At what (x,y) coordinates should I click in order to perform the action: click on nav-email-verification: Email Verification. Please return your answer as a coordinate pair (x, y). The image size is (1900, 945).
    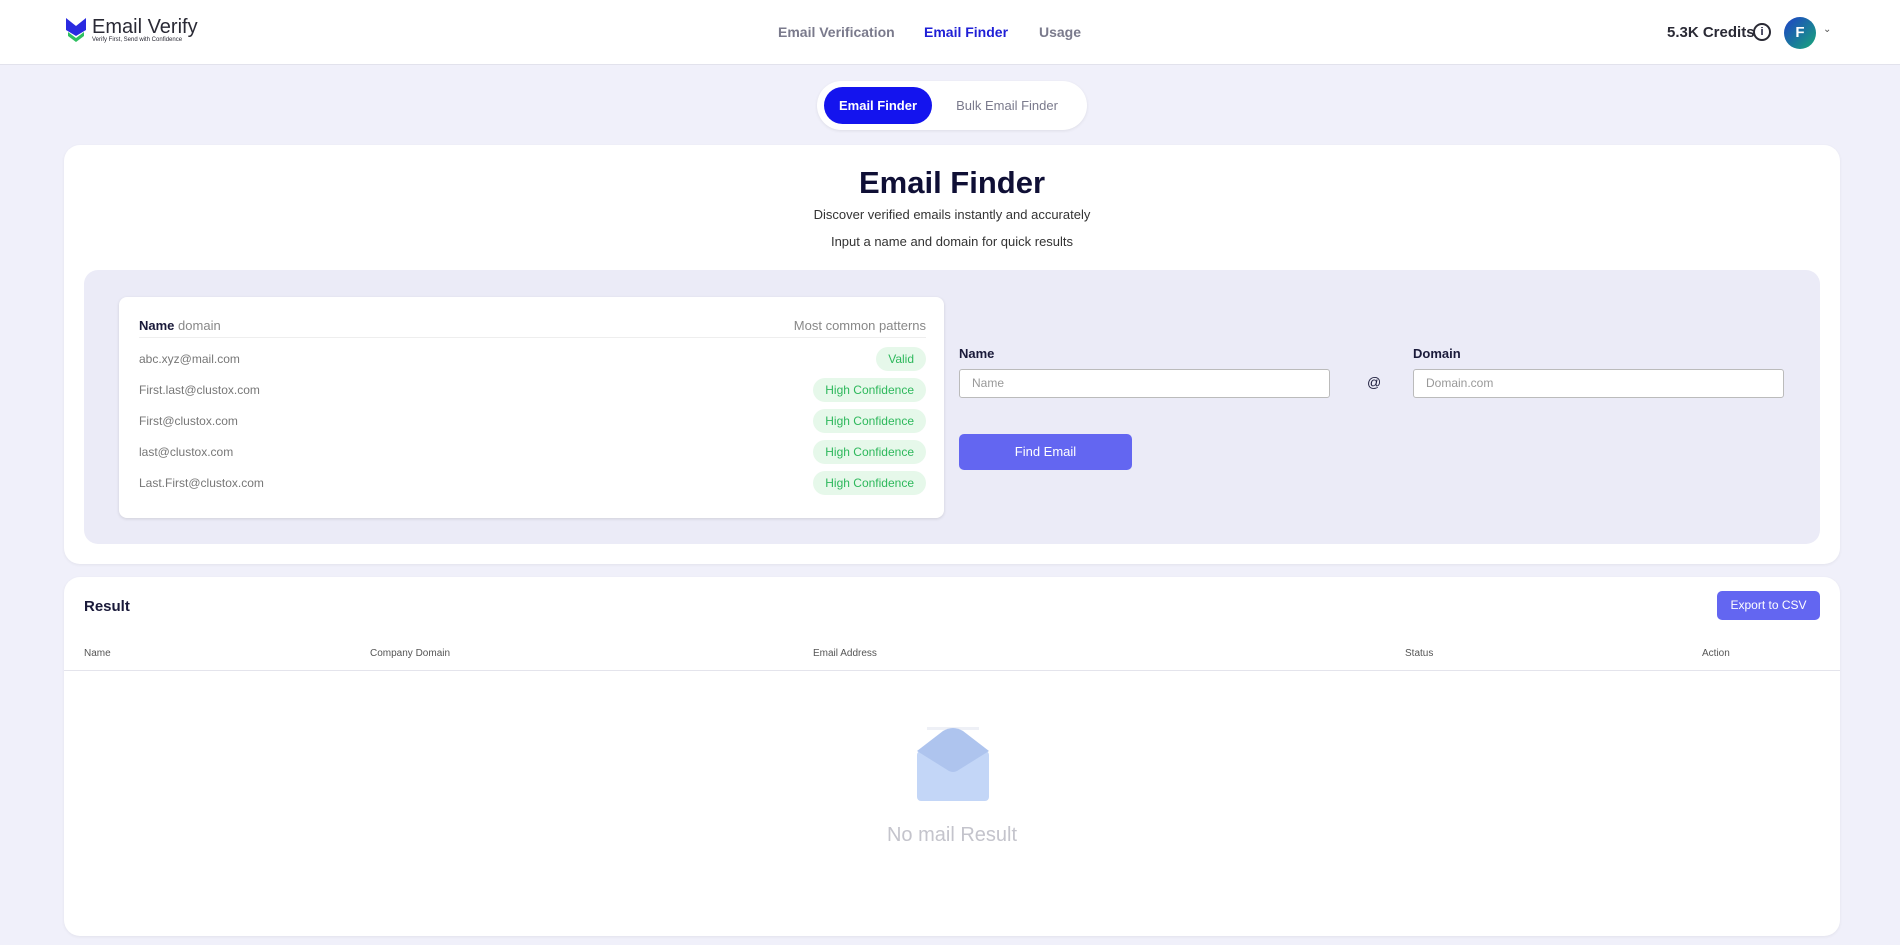
    Looking at the image, I should click on (836, 32).